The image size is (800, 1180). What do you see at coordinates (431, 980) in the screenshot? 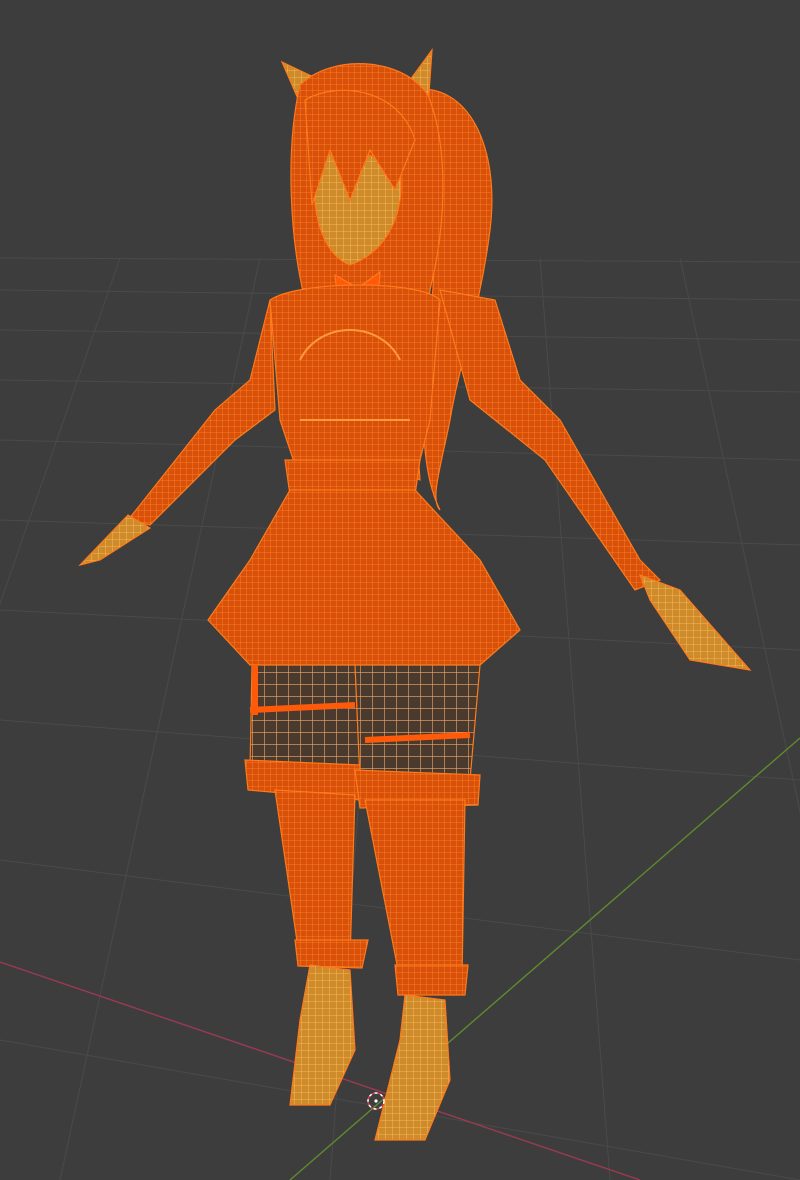
I see `right-ankle-frill-mesh` at bounding box center [431, 980].